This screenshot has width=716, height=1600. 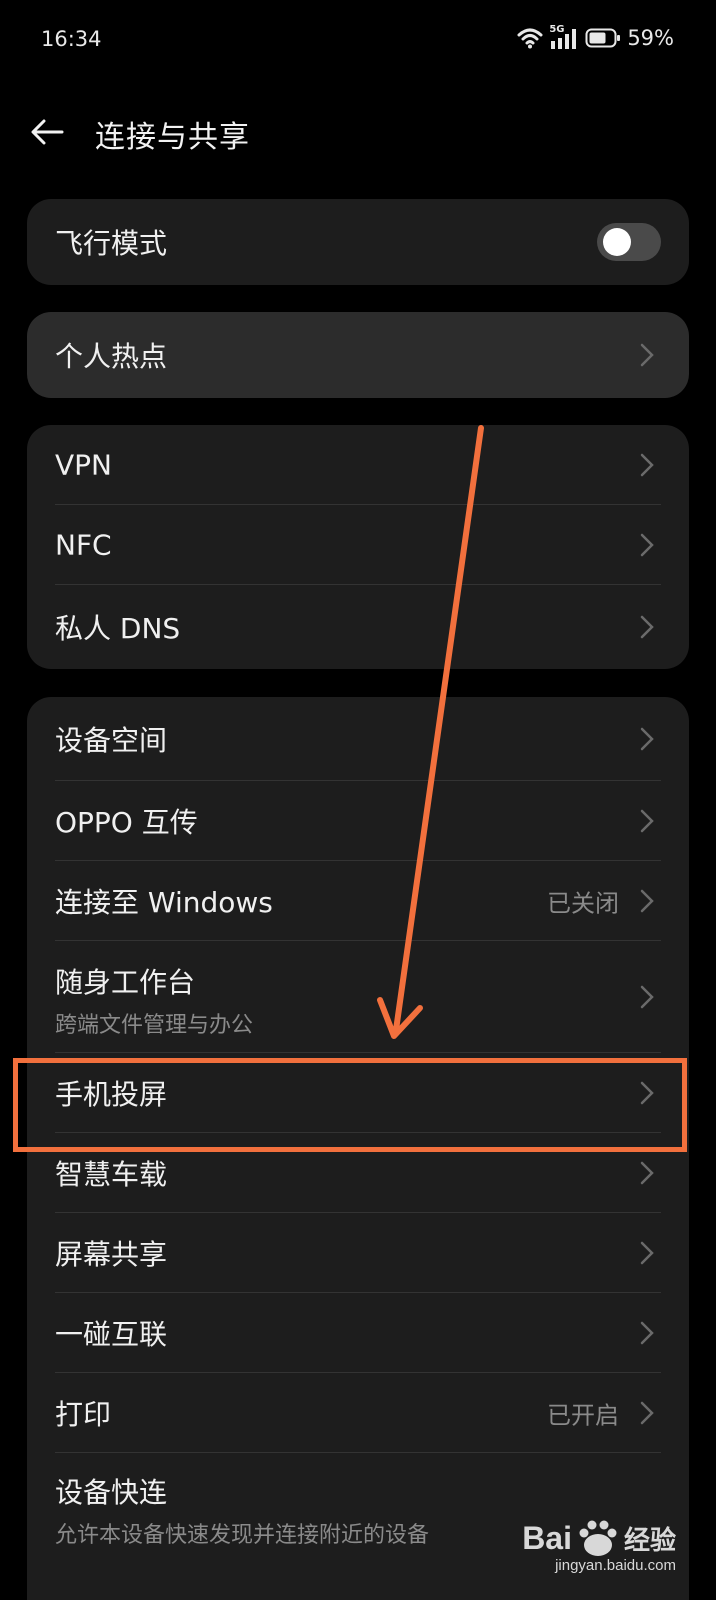 I want to click on device-space-row: 设备空间, so click(x=358, y=739).